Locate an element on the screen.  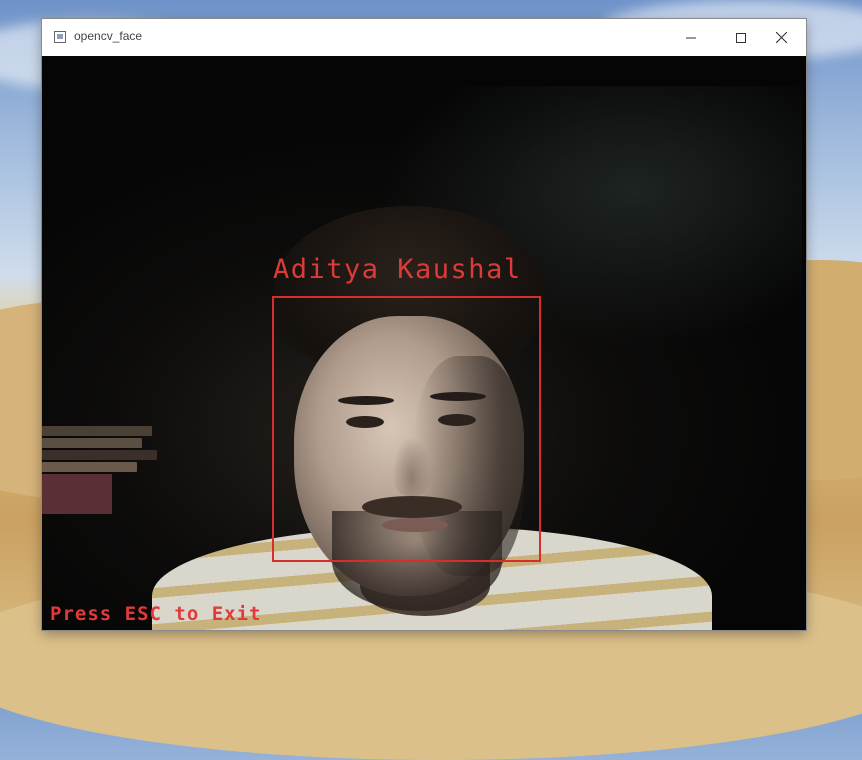
maximize-icon is located at coordinates (741, 37).